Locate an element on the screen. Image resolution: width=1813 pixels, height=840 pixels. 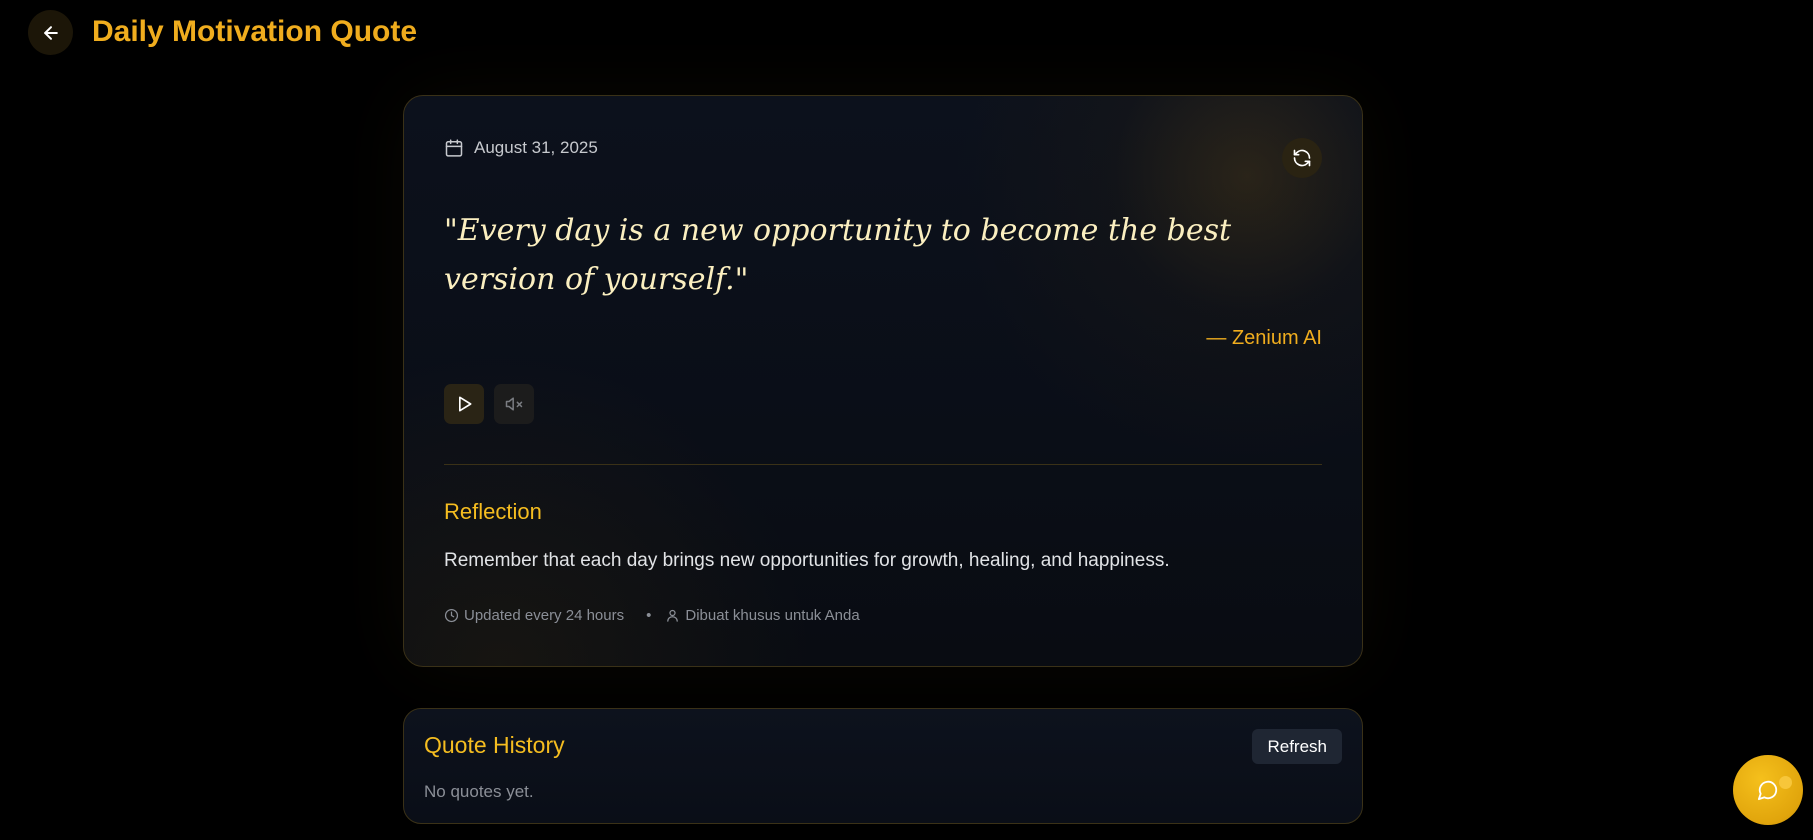
history-empty-text: No quotes yet. is located at coordinates (479, 791).